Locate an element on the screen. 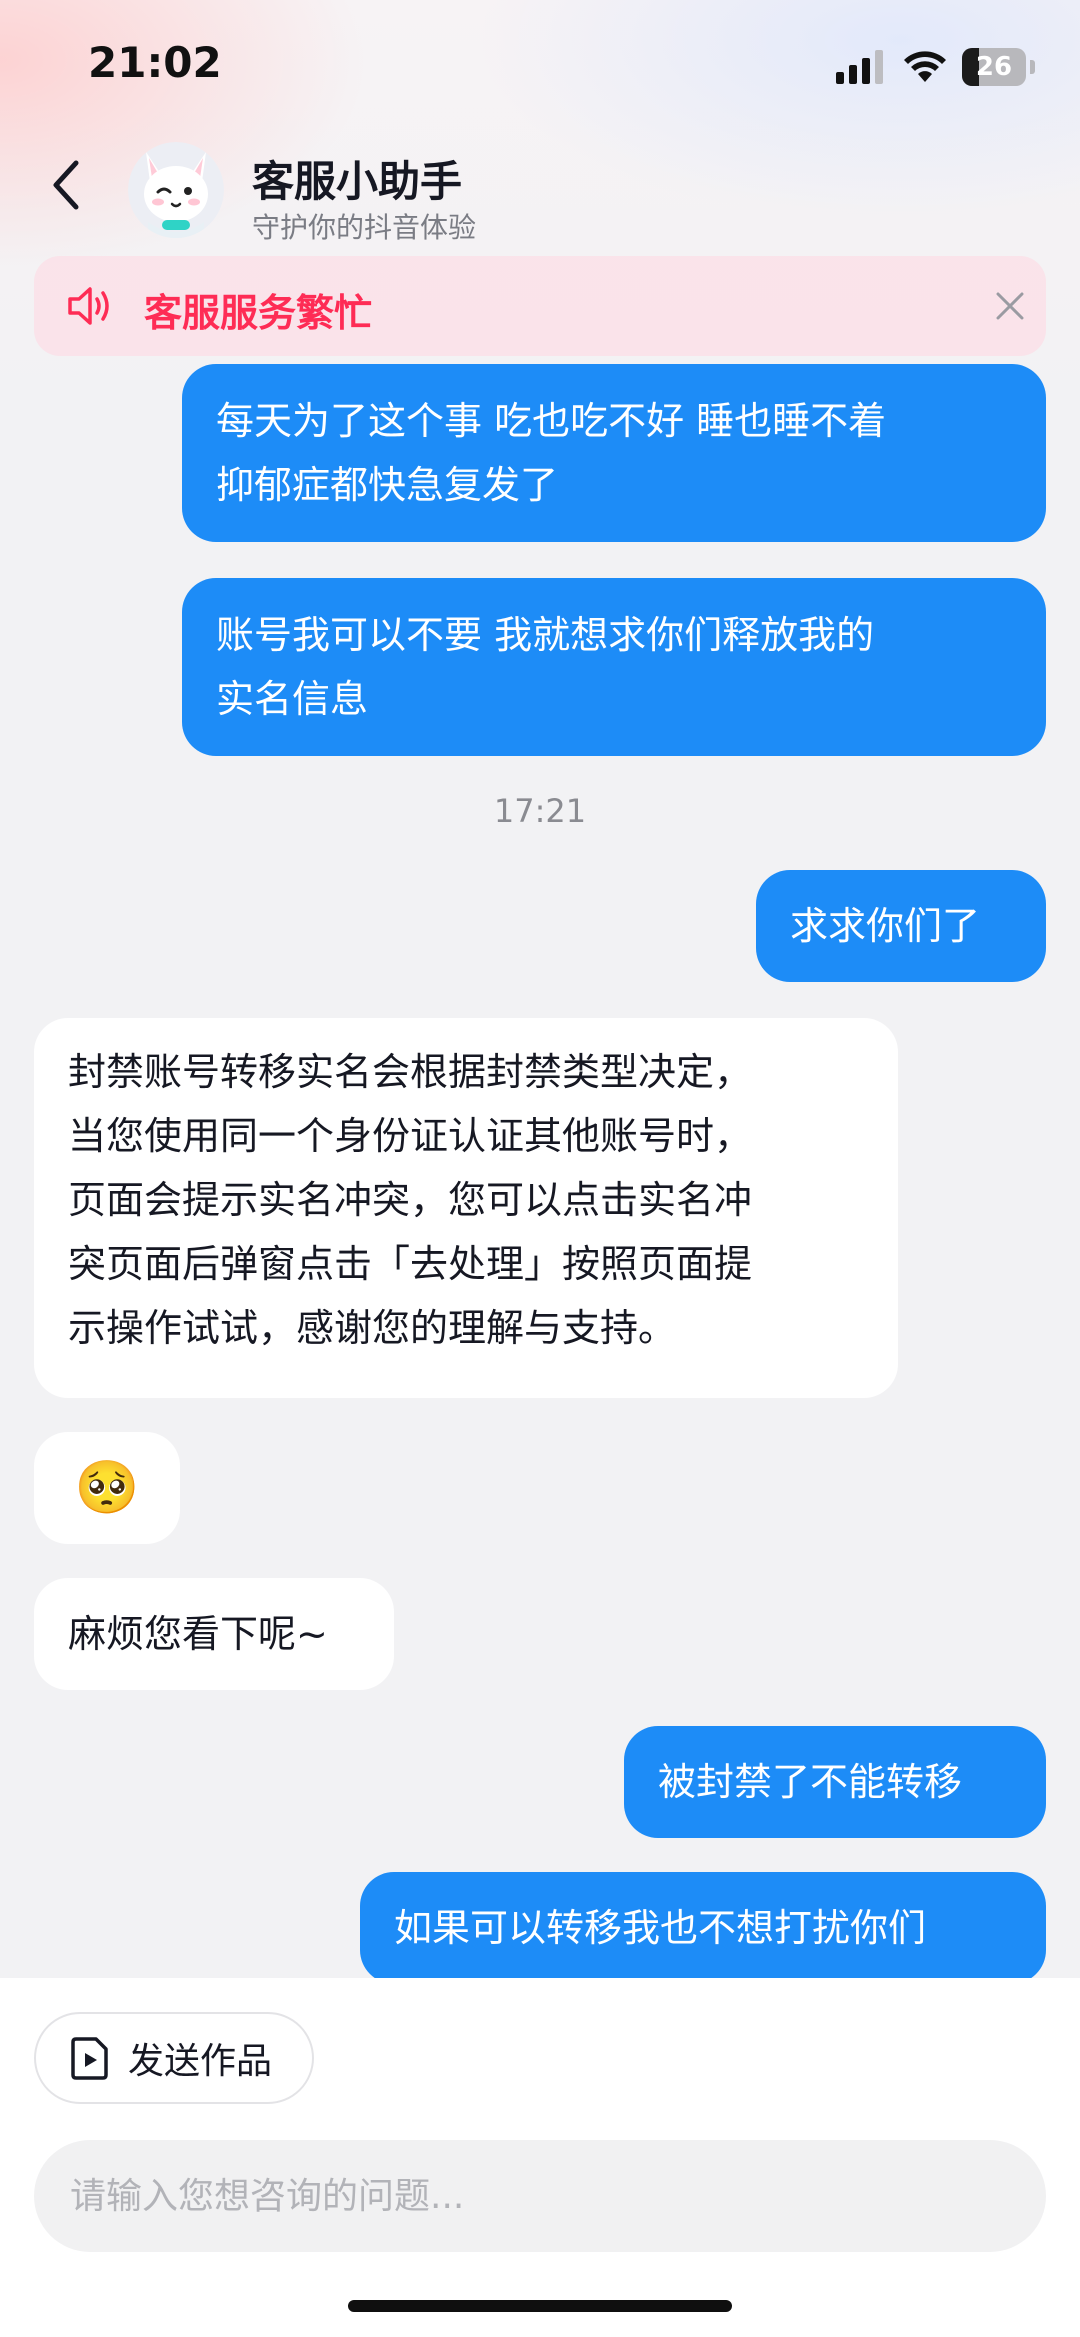 The width and height of the screenshot is (1080, 2337). chevron-left-icon is located at coordinates (66, 185).